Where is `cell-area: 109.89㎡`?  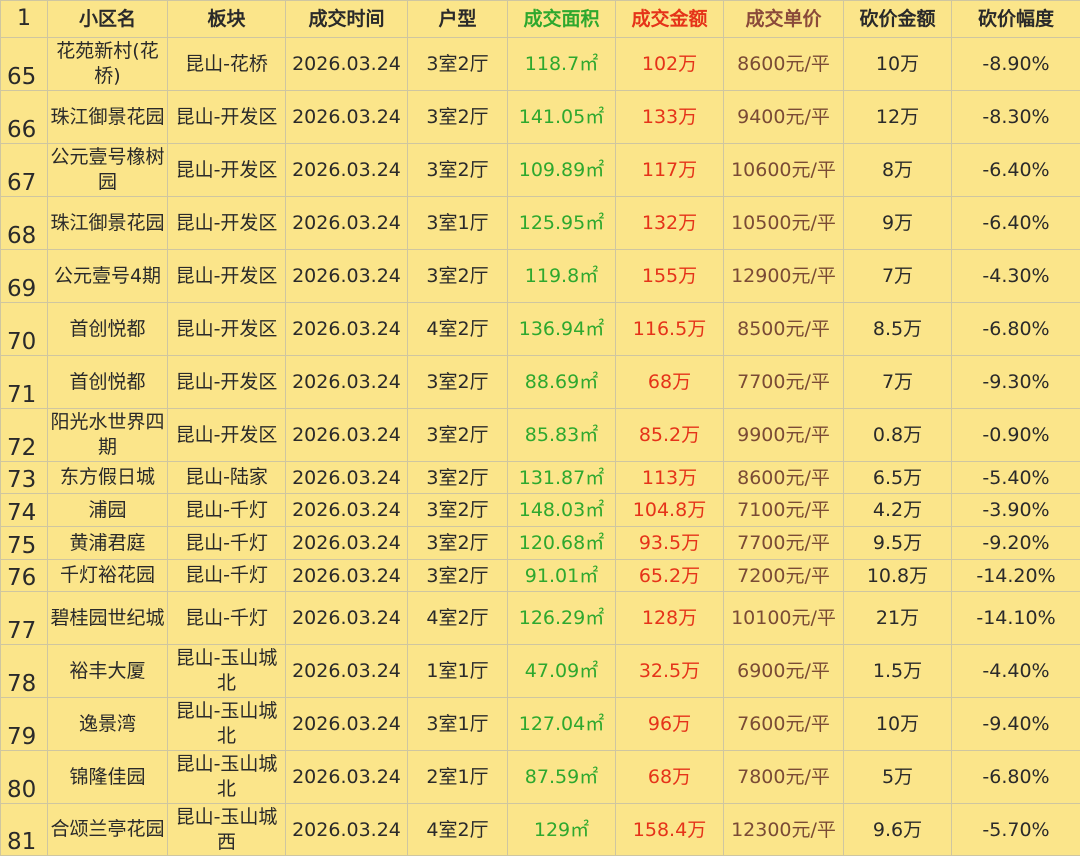 cell-area: 109.89㎡ is located at coordinates (562, 170).